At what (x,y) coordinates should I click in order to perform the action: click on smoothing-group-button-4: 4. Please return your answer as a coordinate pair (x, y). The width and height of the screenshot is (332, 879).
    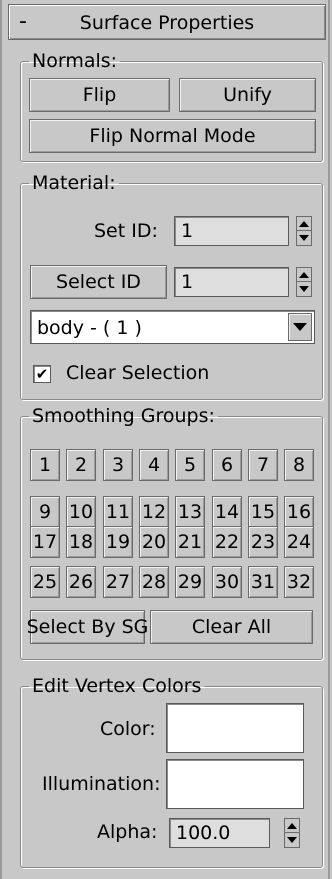
    Looking at the image, I should click on (154, 465).